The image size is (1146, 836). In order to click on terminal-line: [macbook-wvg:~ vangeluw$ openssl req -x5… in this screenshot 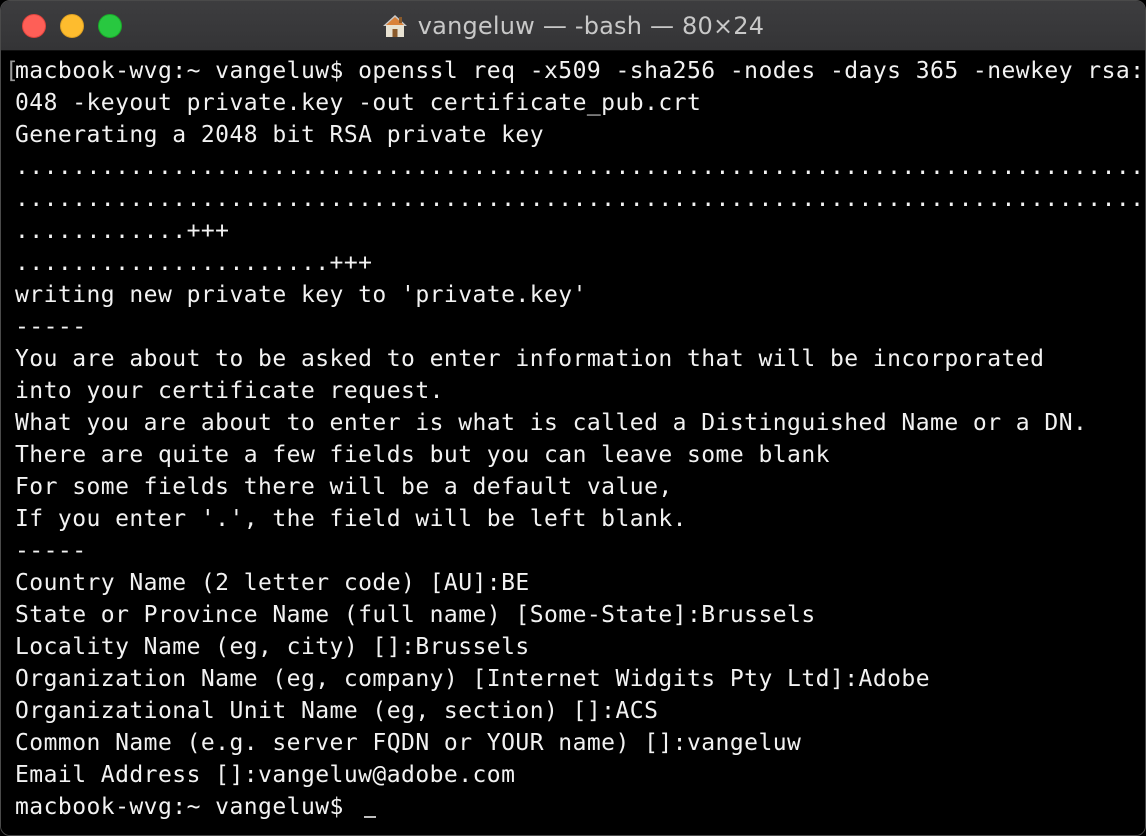, I will do `click(575, 71)`.